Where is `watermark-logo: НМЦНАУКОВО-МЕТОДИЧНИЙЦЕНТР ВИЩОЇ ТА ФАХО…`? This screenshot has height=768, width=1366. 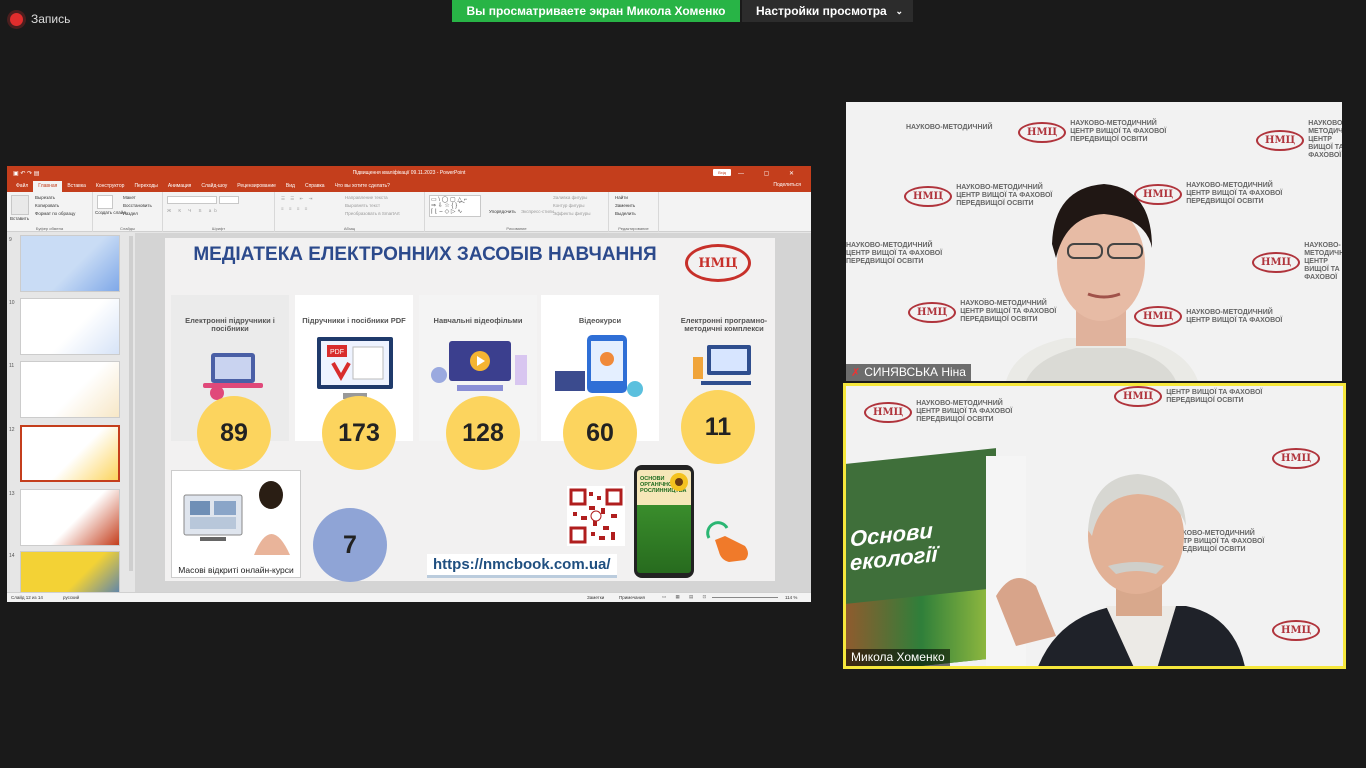
watermark-logo: НМЦНАУКОВО-МЕТОДИЧНИЙЦЕНТР ВИЩОЇ ТА ФАХО… is located at coordinates (1297, 262).